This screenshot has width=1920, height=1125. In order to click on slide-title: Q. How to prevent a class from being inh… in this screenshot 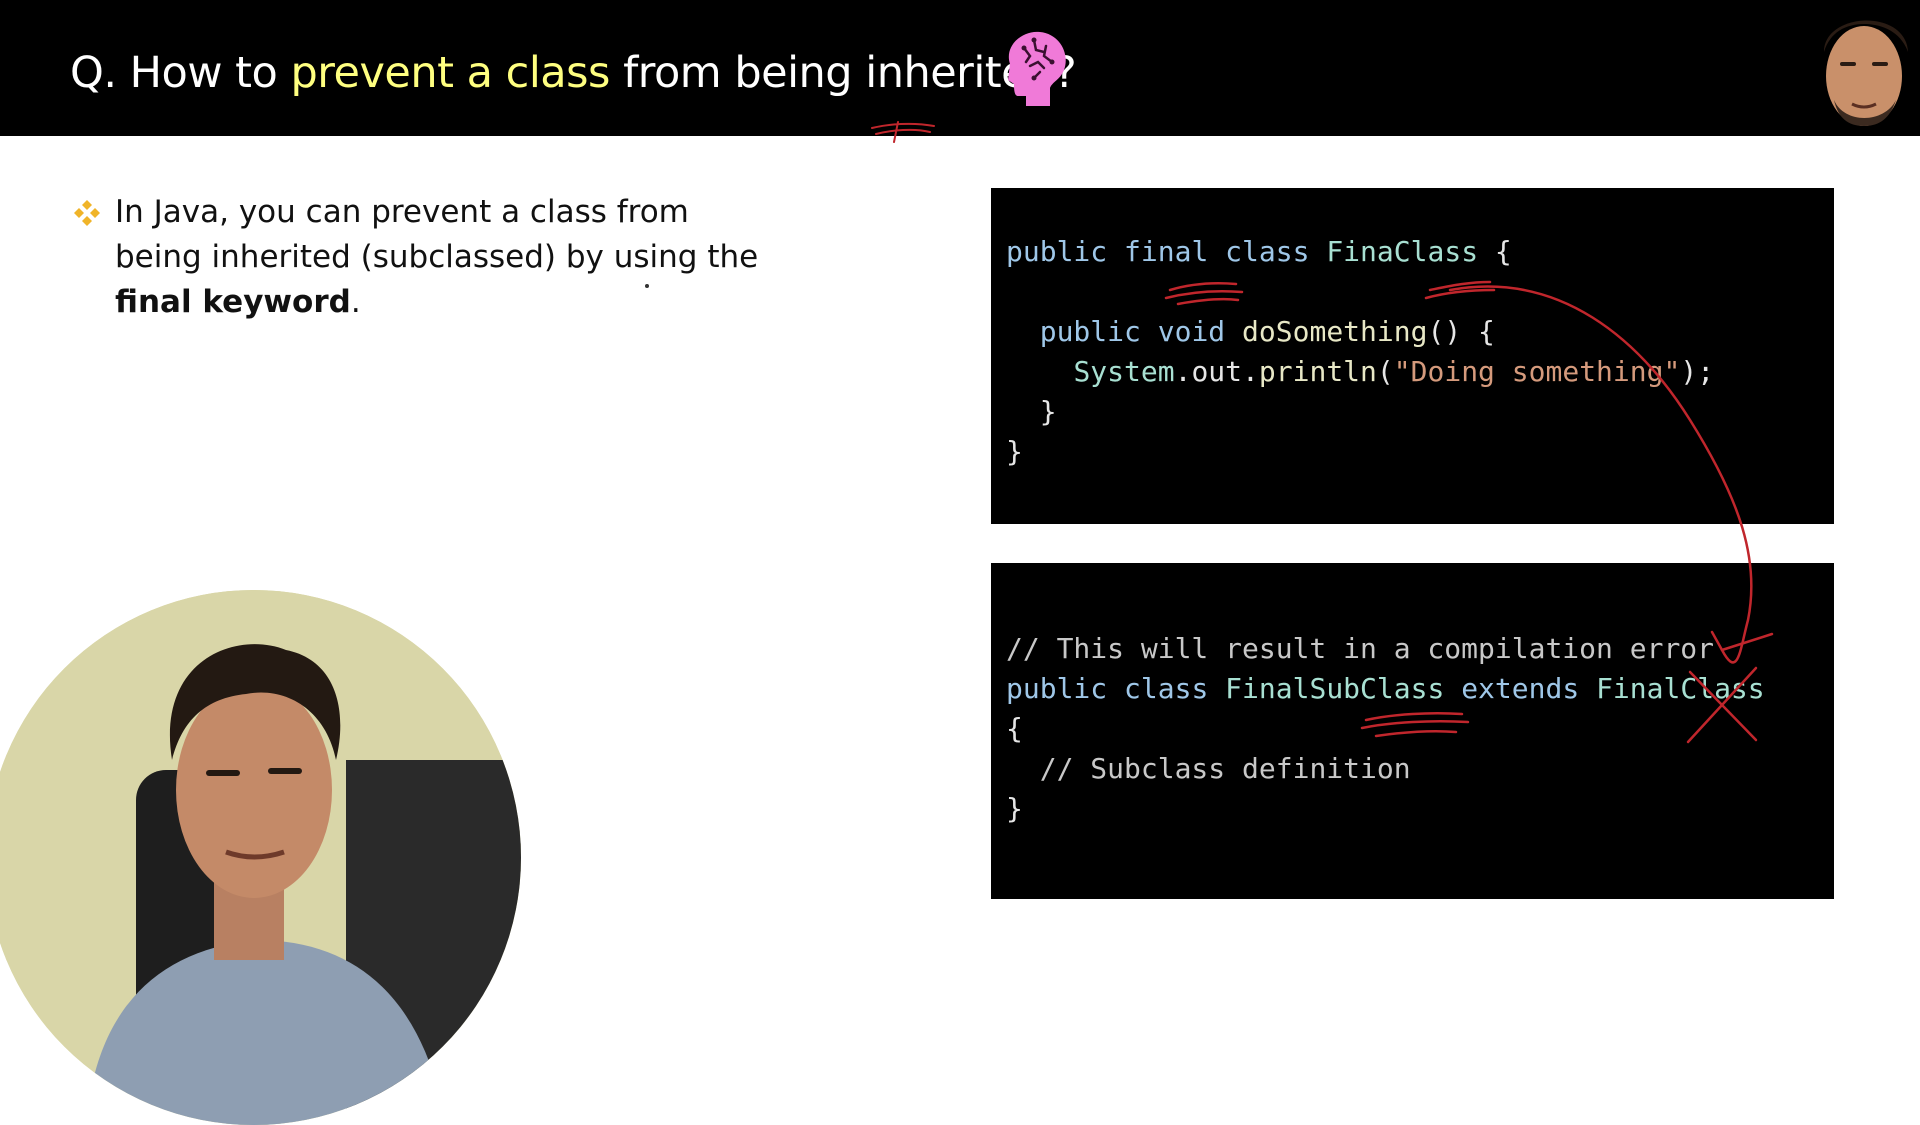, I will do `click(573, 73)`.